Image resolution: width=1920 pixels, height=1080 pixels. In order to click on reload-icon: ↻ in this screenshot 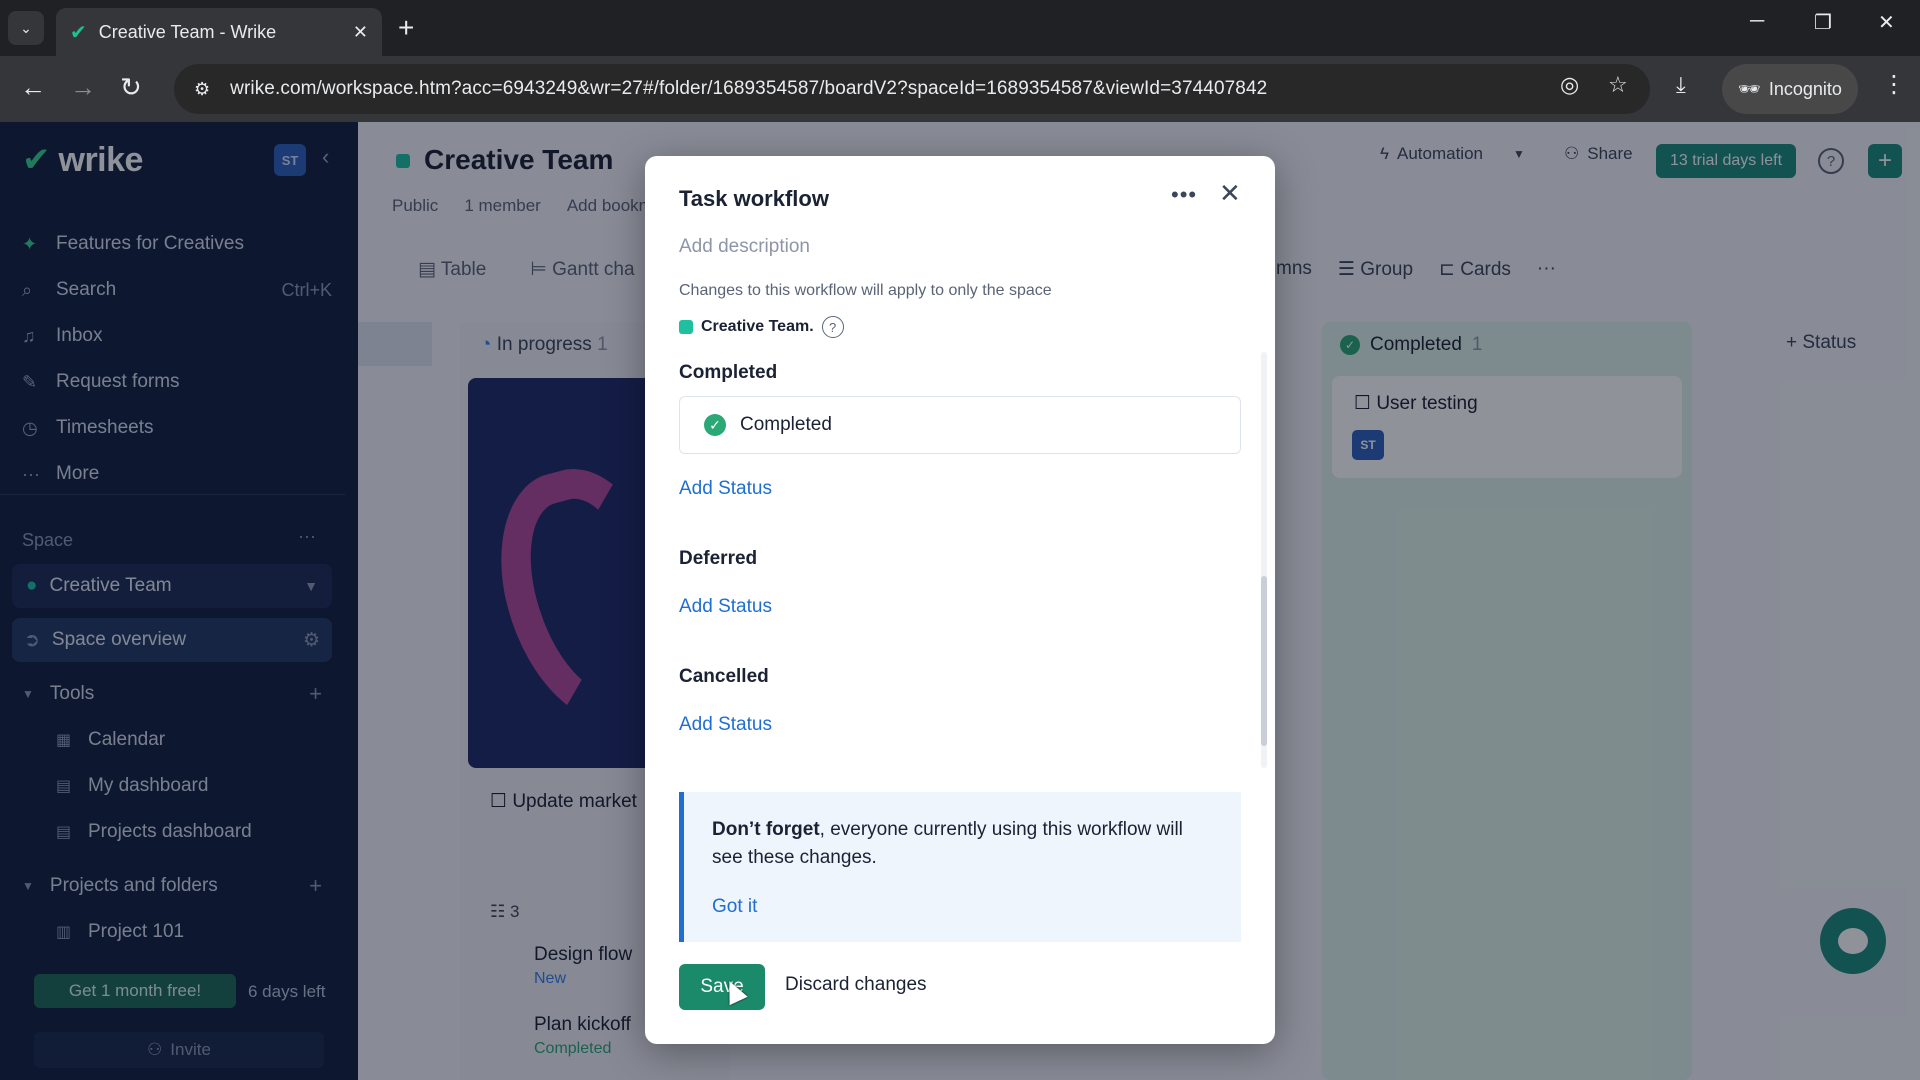, I will do `click(131, 87)`.